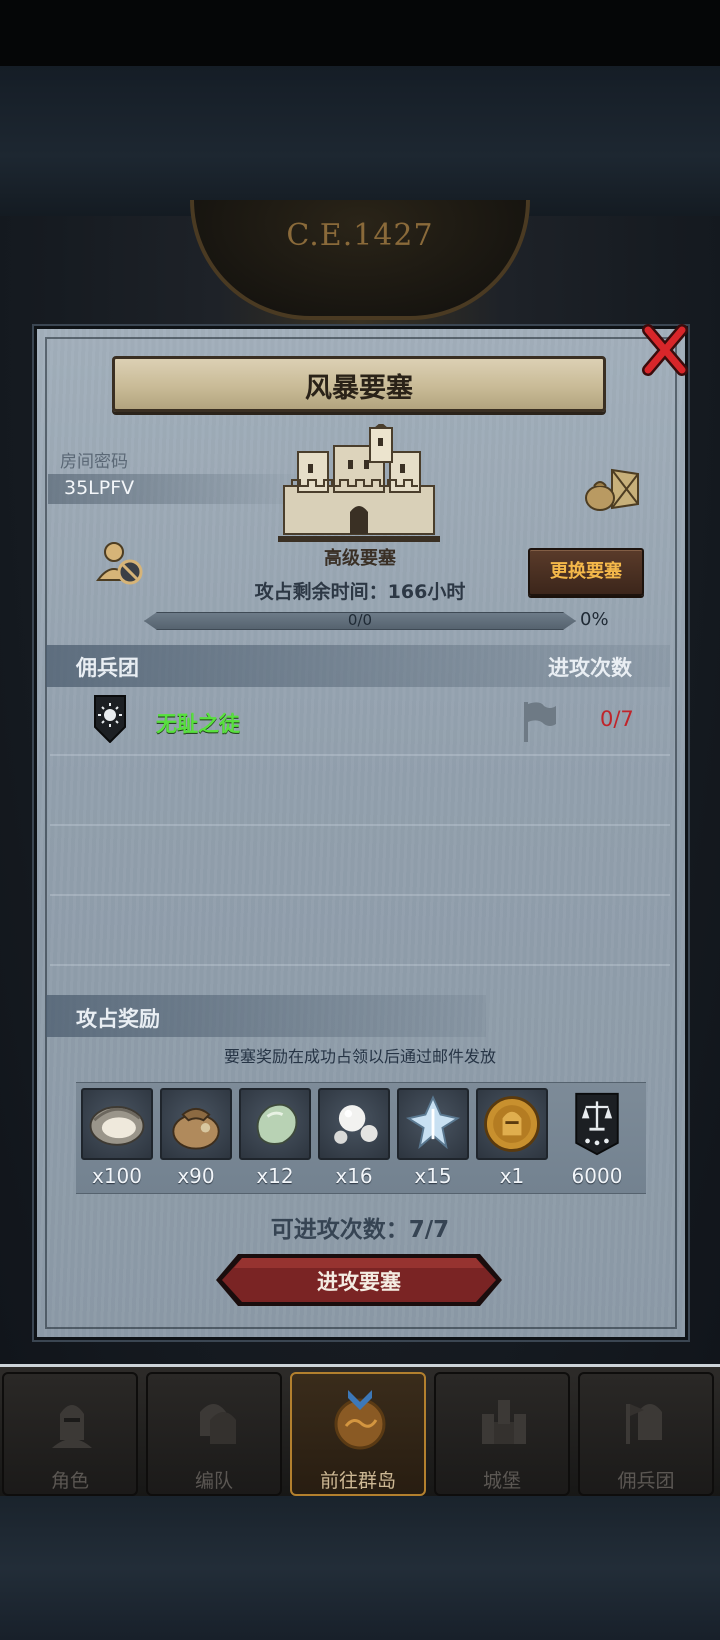  I want to click on reward-item: x1, so click(512, 1138).